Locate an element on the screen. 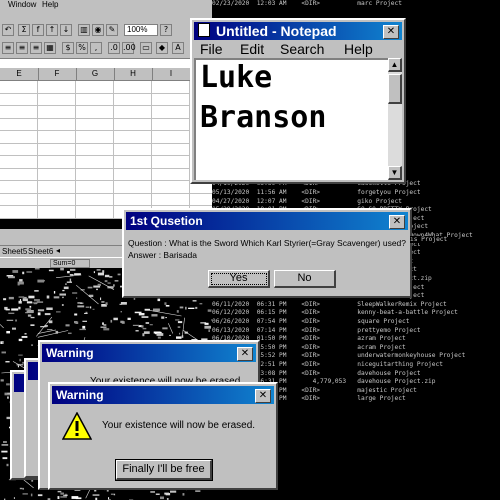 This screenshot has width=500, height=500. notepad-text-area: Luke Branson is located at coordinates (291, 119).